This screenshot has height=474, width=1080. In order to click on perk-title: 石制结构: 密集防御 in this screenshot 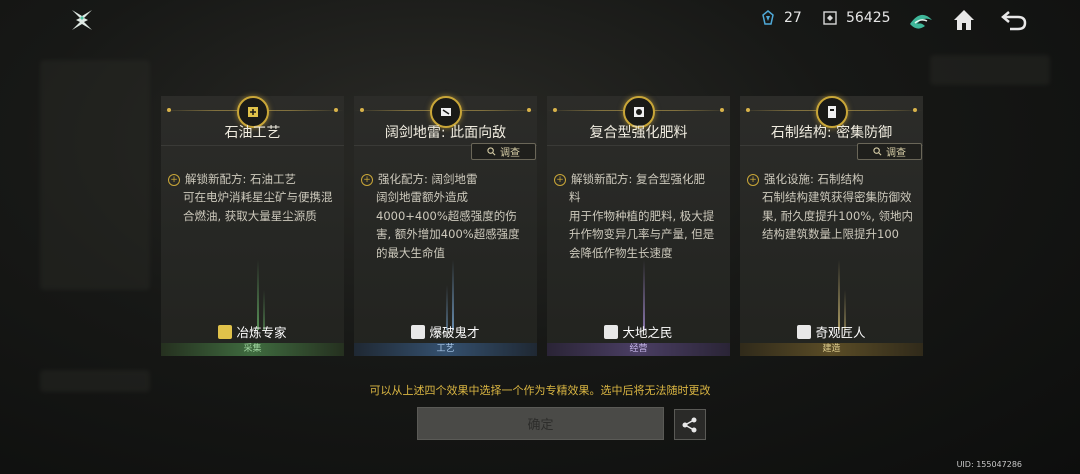, I will do `click(831, 133)`.